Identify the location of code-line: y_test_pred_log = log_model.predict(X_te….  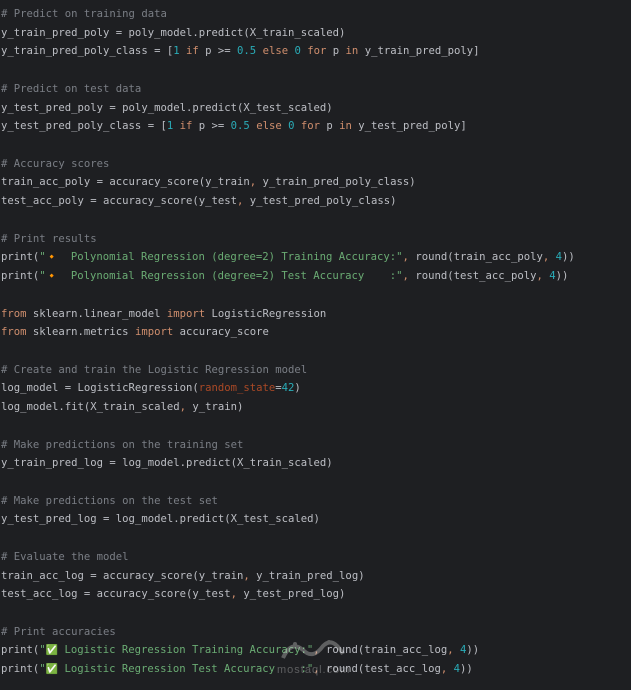
(160, 519).